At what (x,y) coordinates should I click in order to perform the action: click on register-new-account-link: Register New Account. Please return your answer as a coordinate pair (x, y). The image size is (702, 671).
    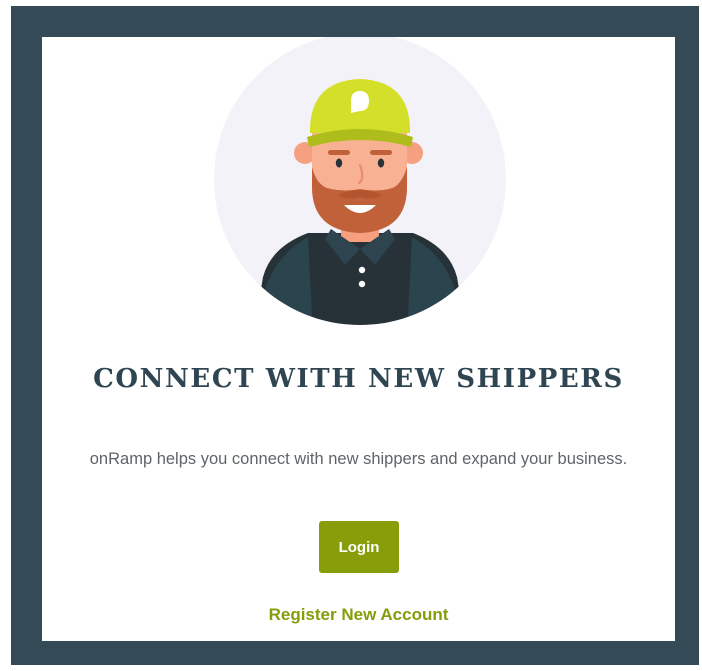
    Looking at the image, I should click on (358, 615).